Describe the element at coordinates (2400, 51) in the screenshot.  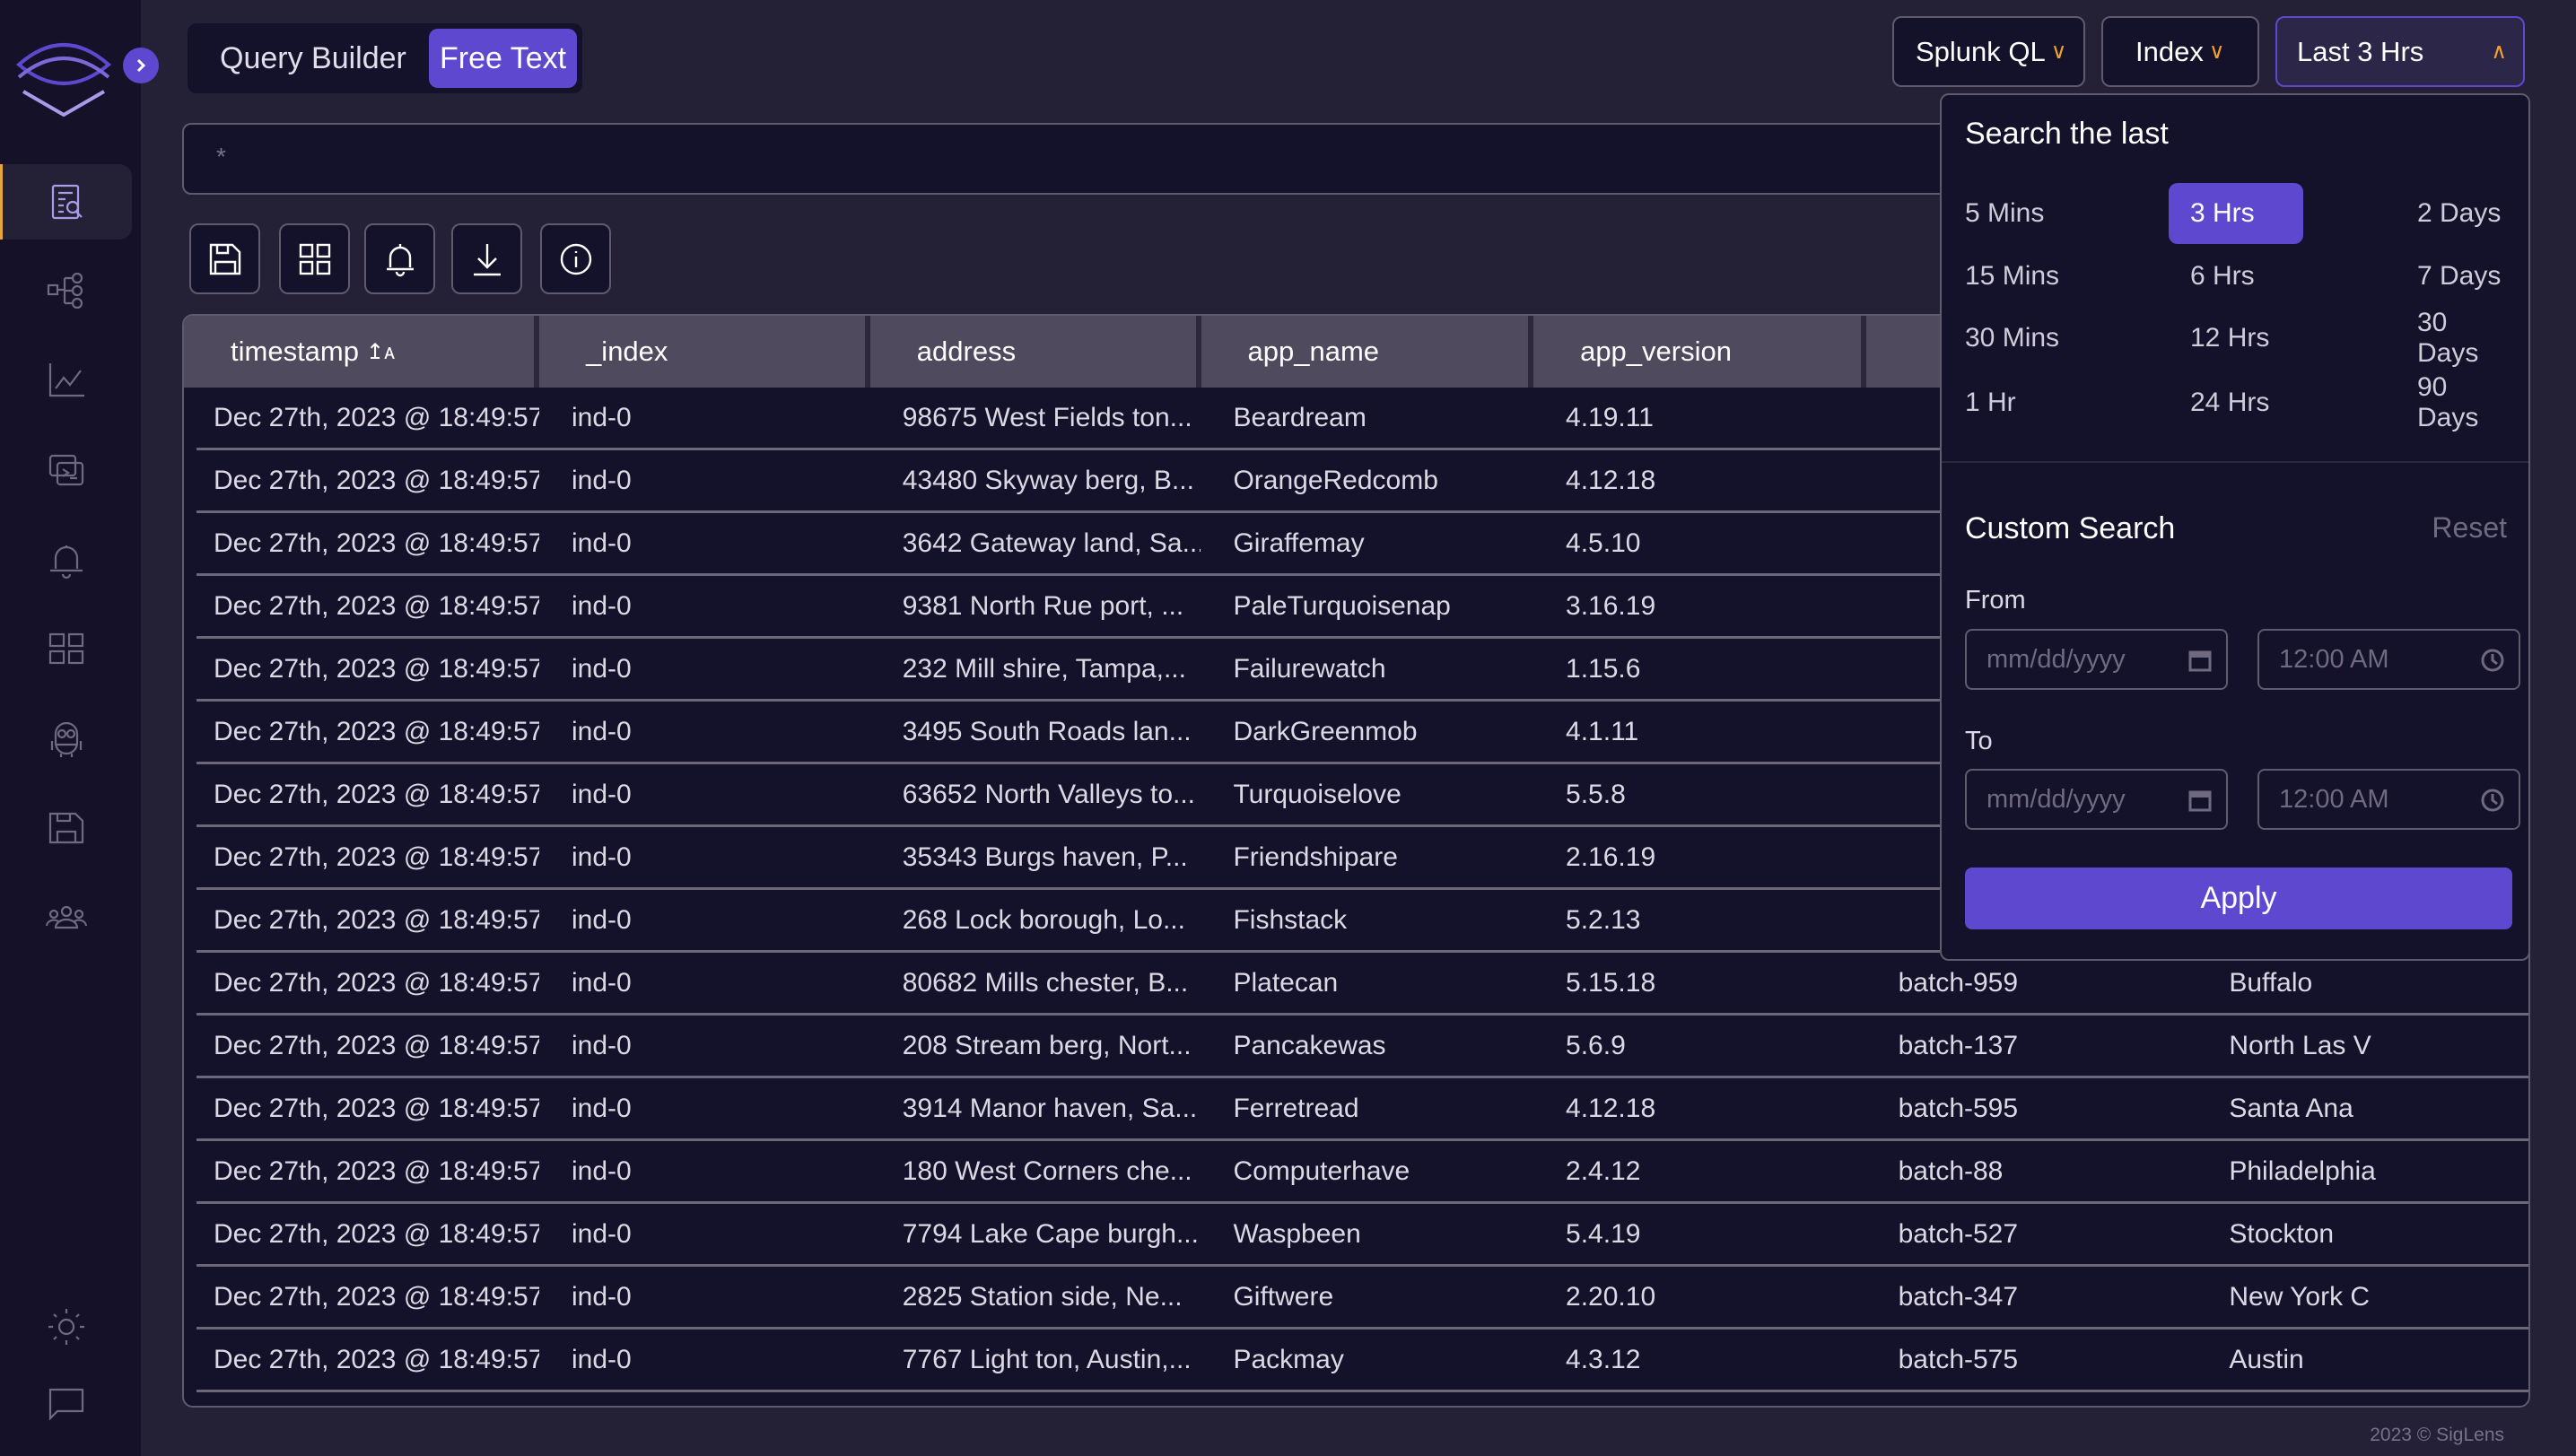
I see `time-range-dropdown: Last 3 Hrs ∧` at that location.